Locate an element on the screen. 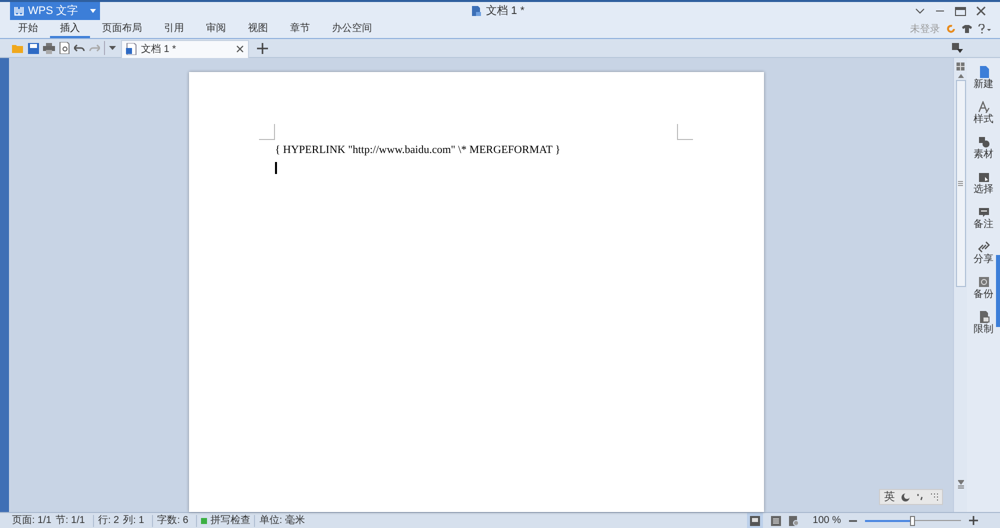 This screenshot has height=528, width=1000. grip-icon is located at coordinates (960, 183).